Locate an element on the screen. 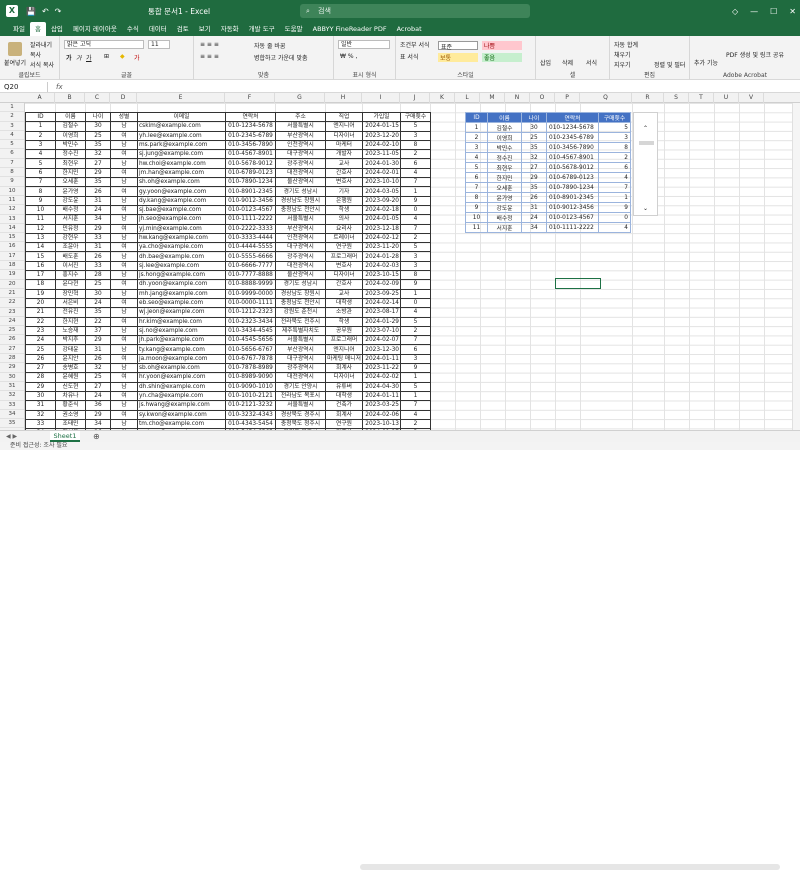 Image resolution: width=800 pixels, height=870 pixels. tab-4: 수식 is located at coordinates (133, 29).